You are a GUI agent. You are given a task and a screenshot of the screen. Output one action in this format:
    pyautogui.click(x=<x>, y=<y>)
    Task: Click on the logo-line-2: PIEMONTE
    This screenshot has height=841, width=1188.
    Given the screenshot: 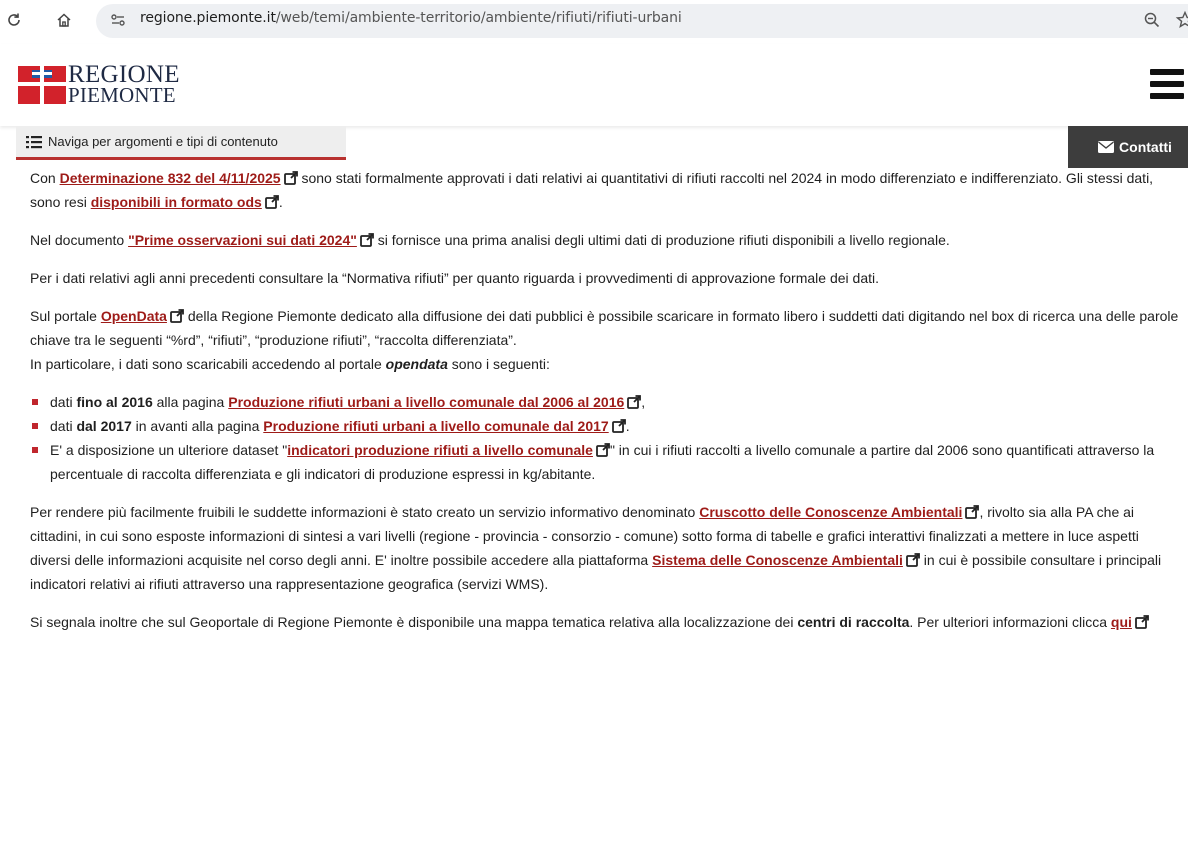 What is the action you would take?
    pyautogui.click(x=122, y=95)
    